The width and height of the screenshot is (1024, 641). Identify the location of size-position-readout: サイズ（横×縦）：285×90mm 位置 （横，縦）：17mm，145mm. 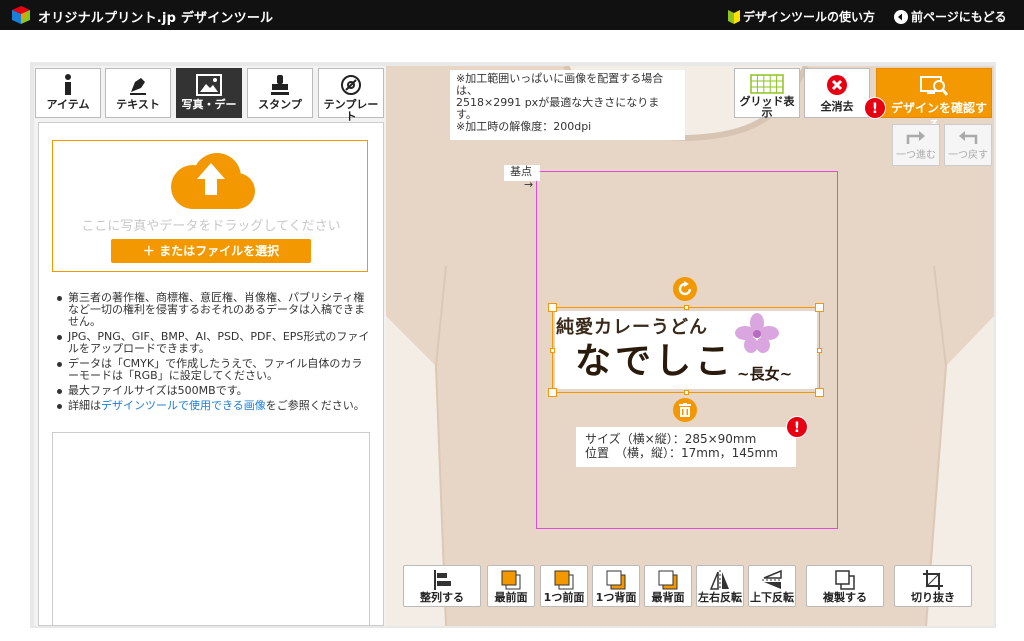
(686, 447).